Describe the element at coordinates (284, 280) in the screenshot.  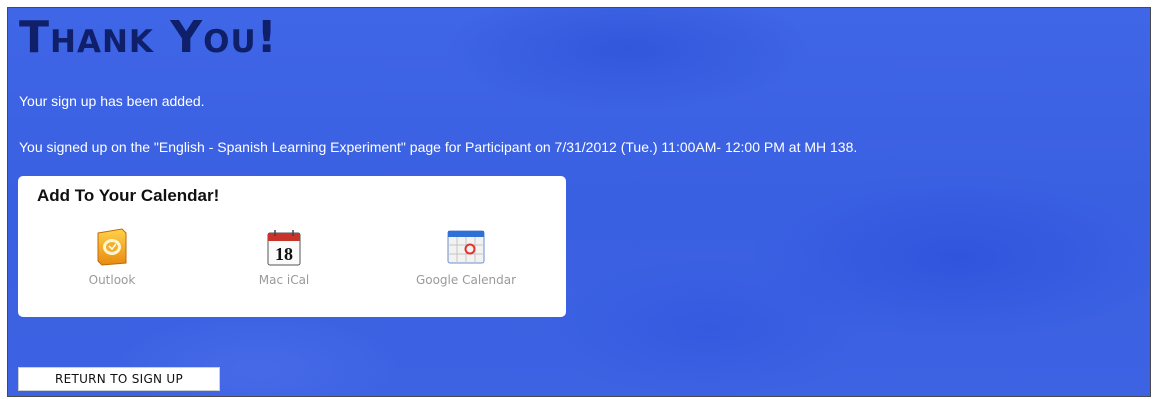
I see `mac-ical-label: Mac iCal` at that location.